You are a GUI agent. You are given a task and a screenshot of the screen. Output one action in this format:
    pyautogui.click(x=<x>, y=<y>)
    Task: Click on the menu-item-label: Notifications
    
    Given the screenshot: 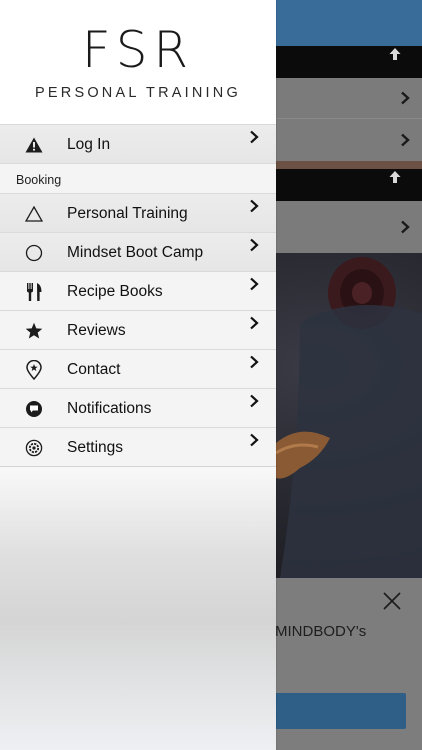 What is the action you would take?
    pyautogui.click(x=109, y=408)
    